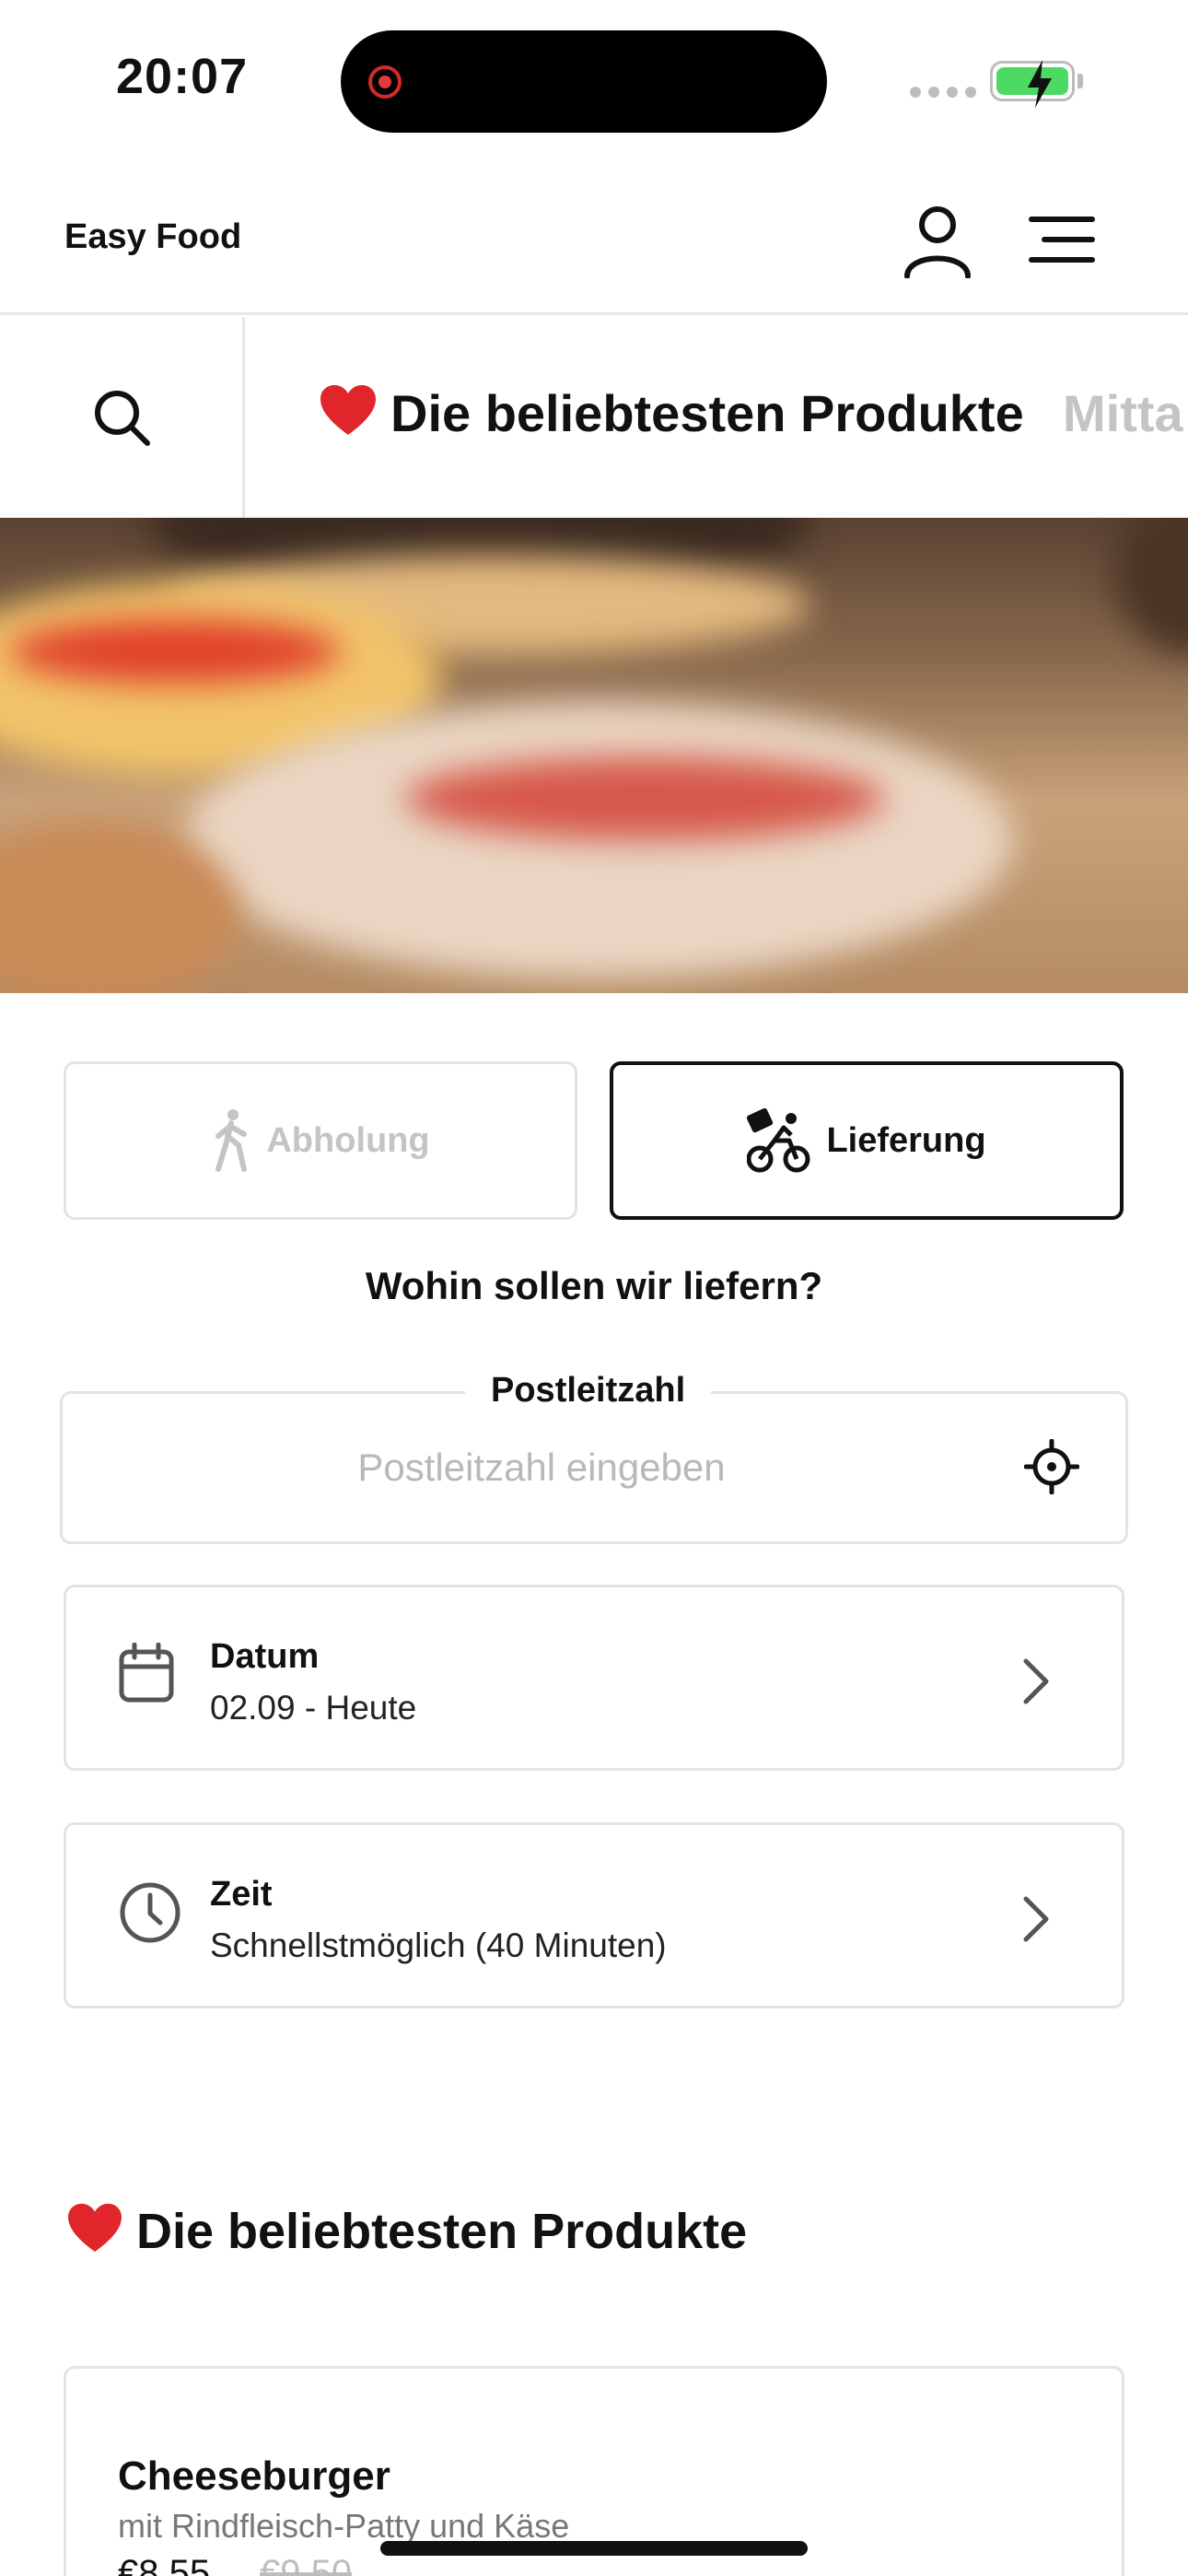  I want to click on app-header: Easy Food, so click(594, 236).